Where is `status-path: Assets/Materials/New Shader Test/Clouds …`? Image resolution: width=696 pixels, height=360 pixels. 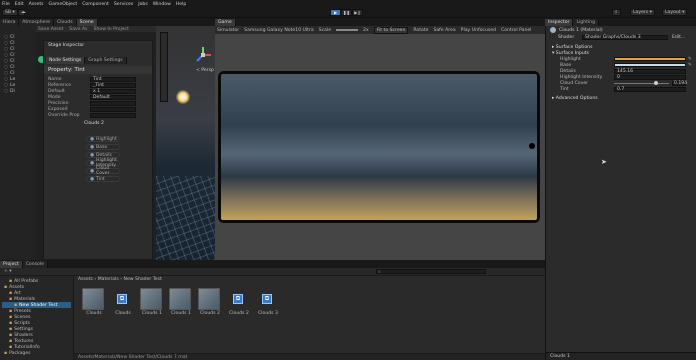
status-path: Assets/Materials/New Shader Test/Clouds … is located at coordinates (309, 356).